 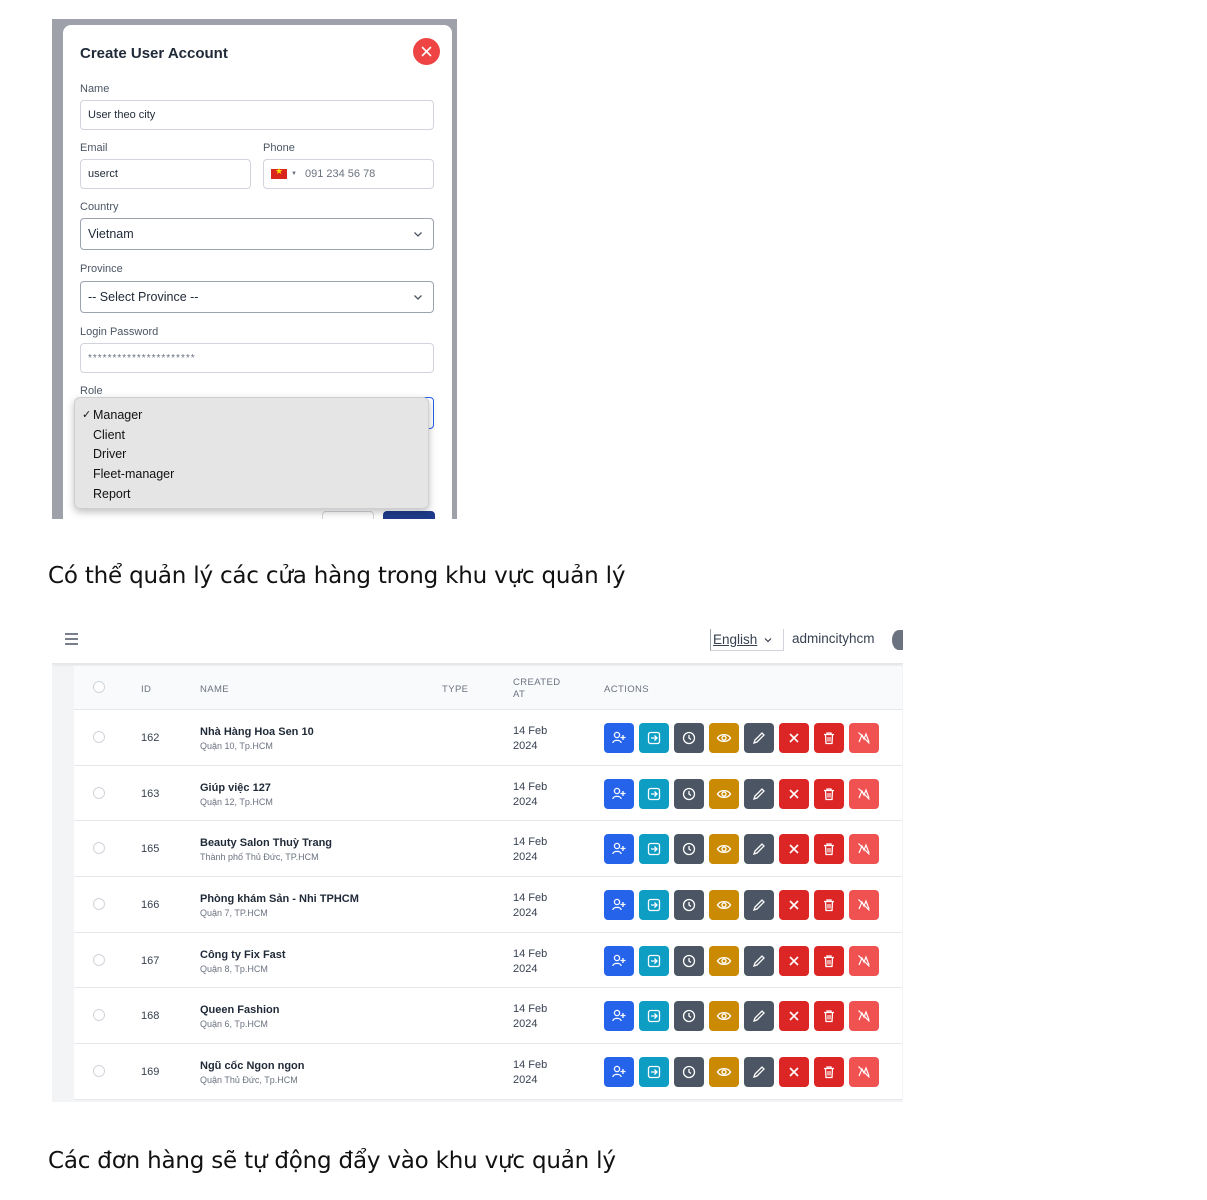 What do you see at coordinates (257, 115) in the screenshot?
I see `name-input: User theo city` at bounding box center [257, 115].